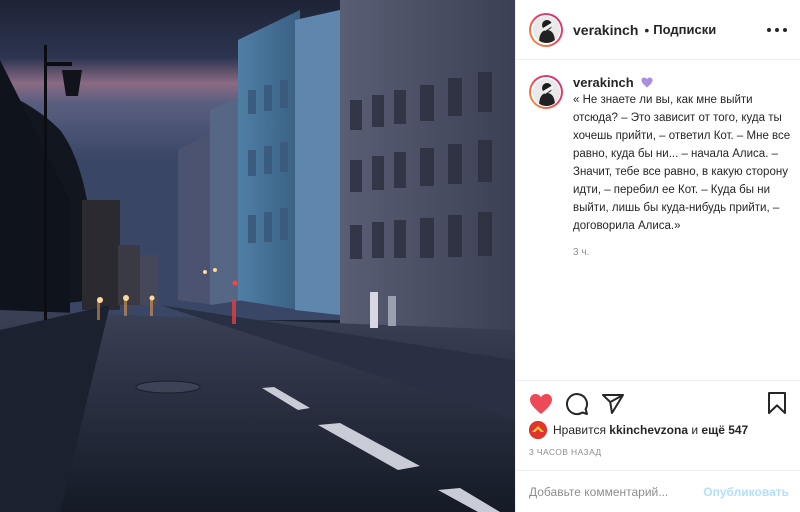 The image size is (800, 512). I want to click on liker-avatar-image, so click(538, 430).